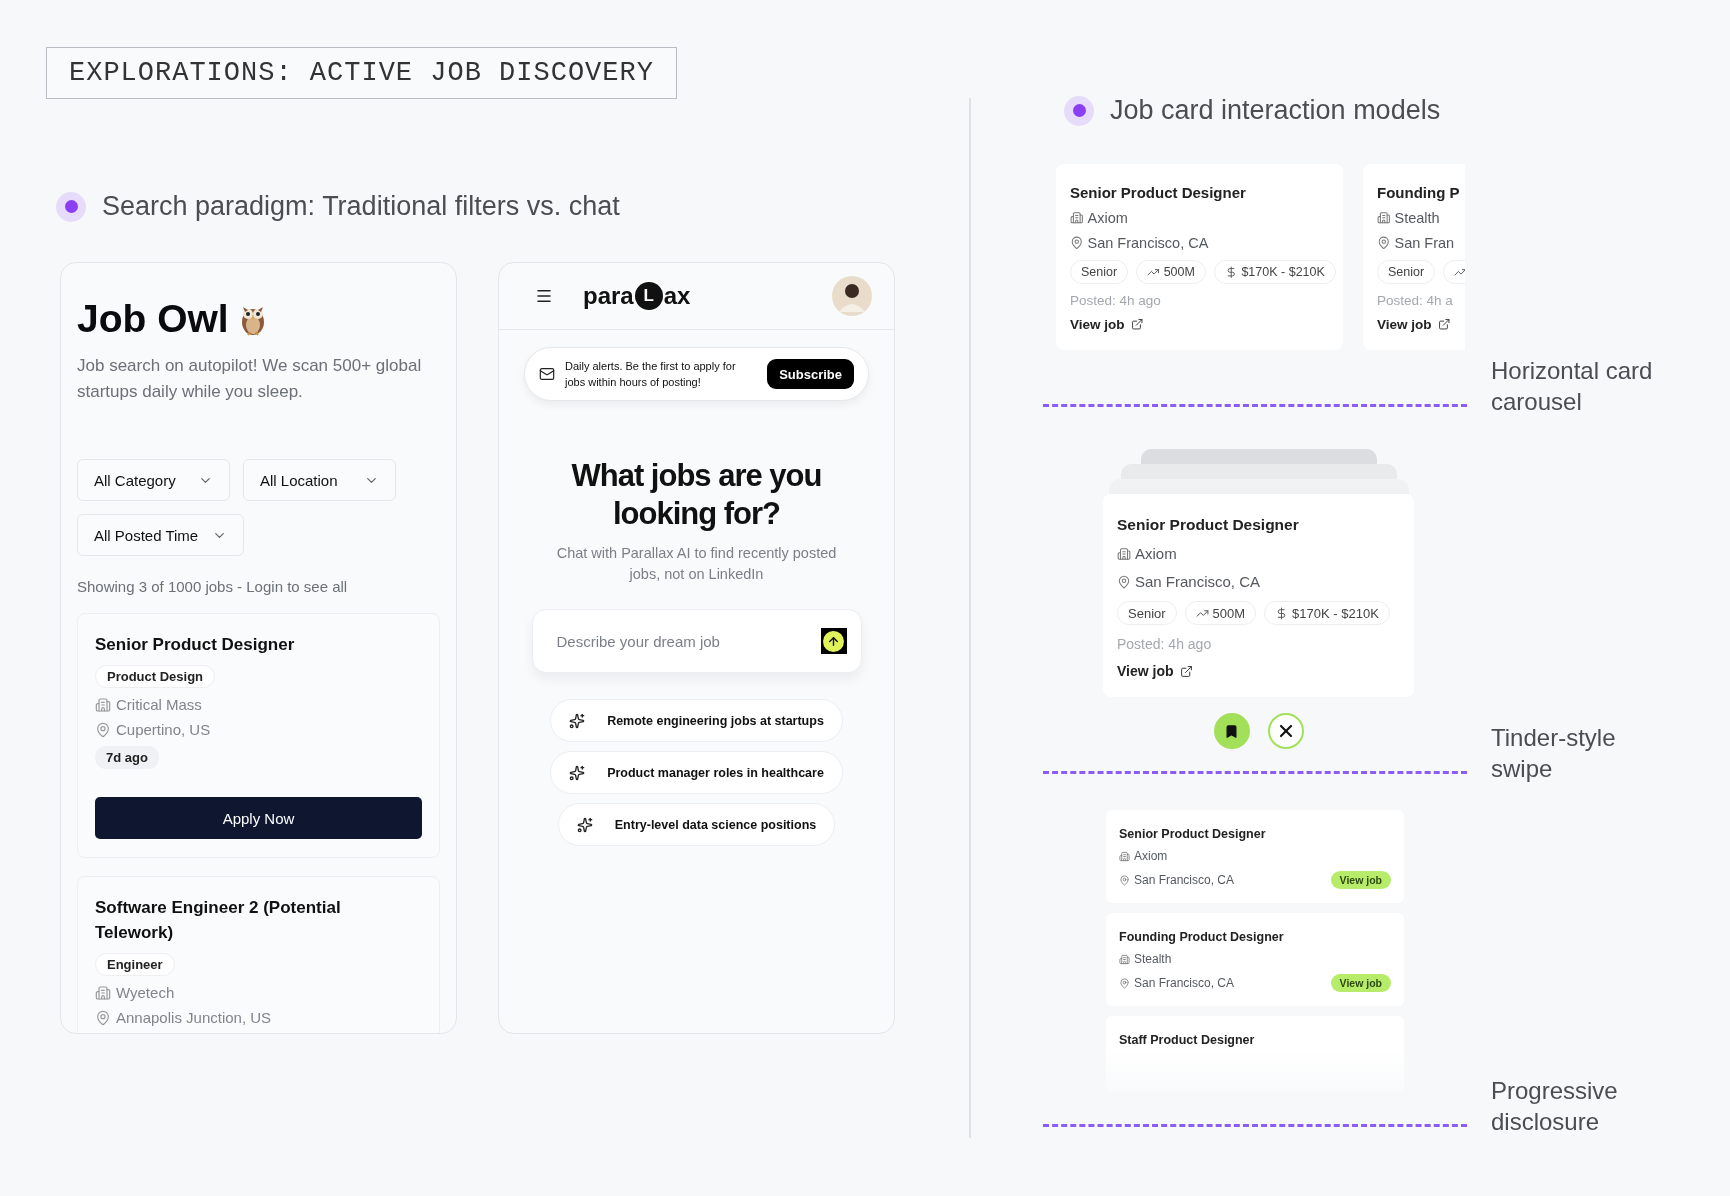 This screenshot has height=1196, width=1730. I want to click on app-description: Job search on autopilot! We scan 500+ global startups daily while you sleep., so click(250, 379).